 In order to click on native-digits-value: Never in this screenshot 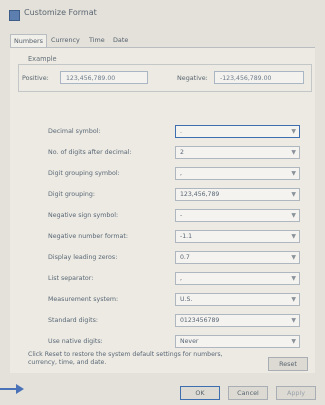, I will do `click(189, 341)`.